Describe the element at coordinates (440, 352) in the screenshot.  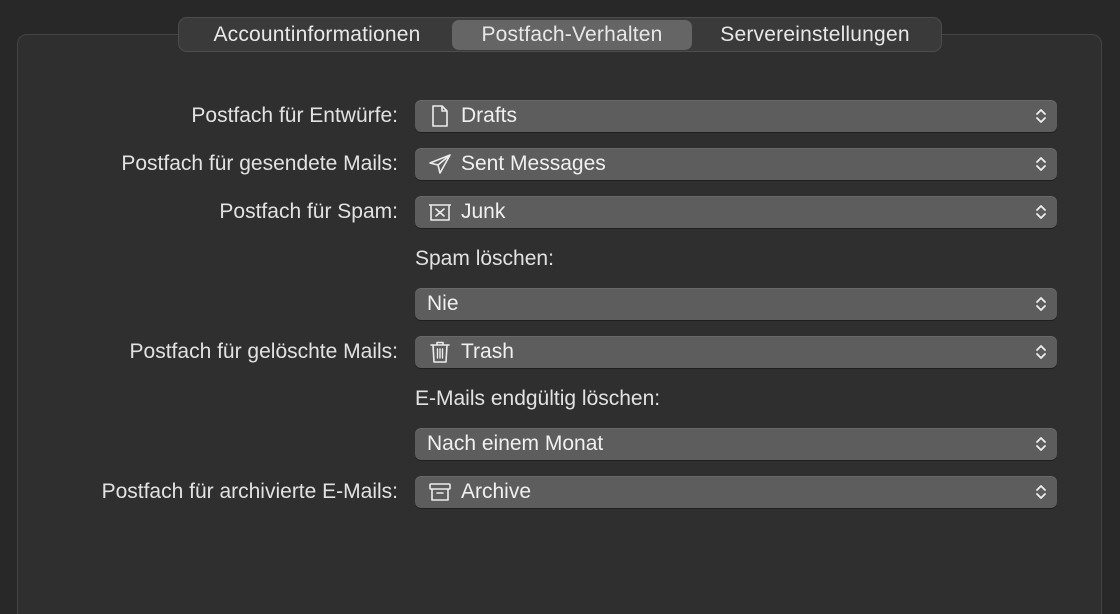
I see `trash-icon` at that location.